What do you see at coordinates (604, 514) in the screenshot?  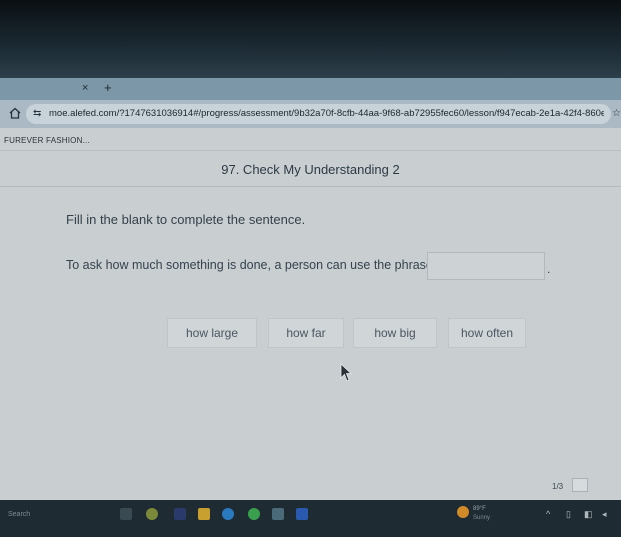 I see `tray-volume-icon: ◂` at bounding box center [604, 514].